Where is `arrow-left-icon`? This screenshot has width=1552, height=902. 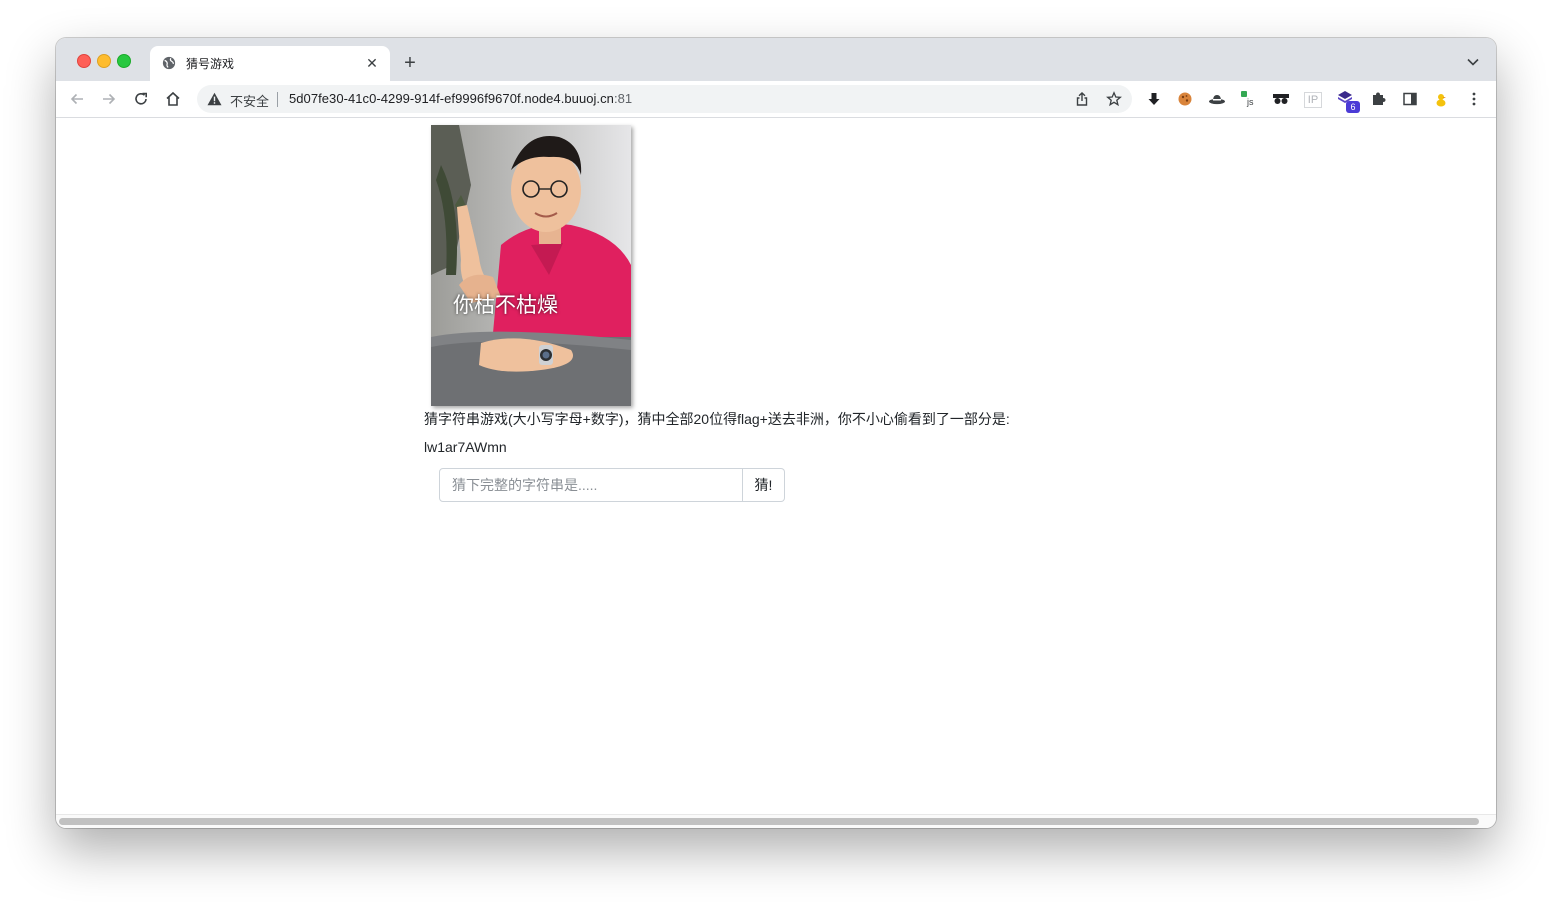
arrow-left-icon is located at coordinates (76, 99).